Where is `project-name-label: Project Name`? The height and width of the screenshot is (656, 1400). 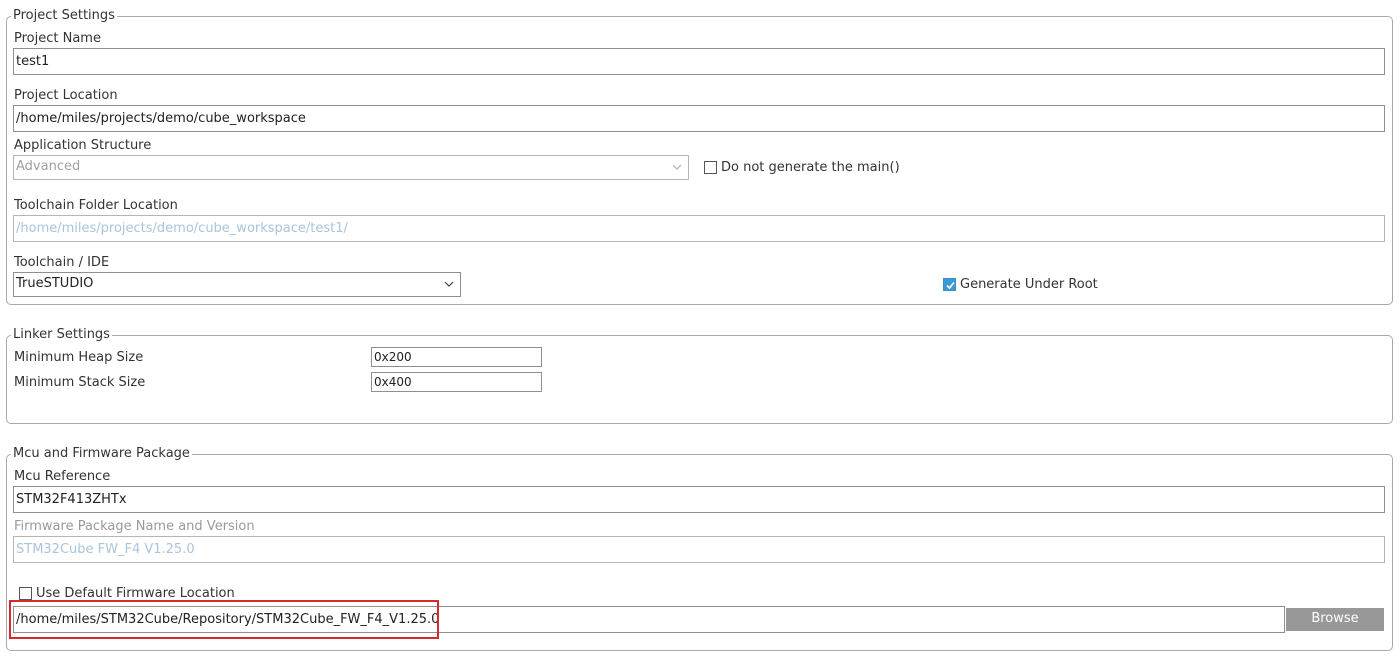 project-name-label: Project Name is located at coordinates (57, 38).